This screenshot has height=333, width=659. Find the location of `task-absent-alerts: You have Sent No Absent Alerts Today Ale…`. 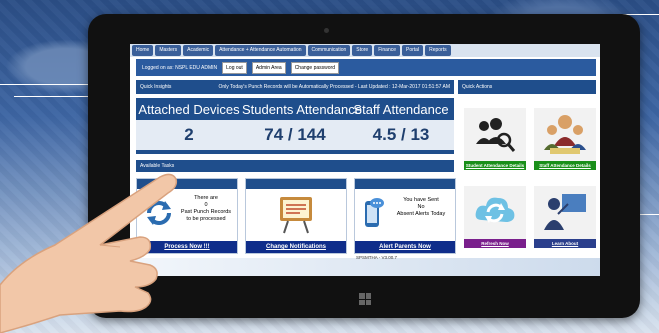

task-absent-alerts: You have Sent No Absent Alerts Today Ale… is located at coordinates (405, 216).